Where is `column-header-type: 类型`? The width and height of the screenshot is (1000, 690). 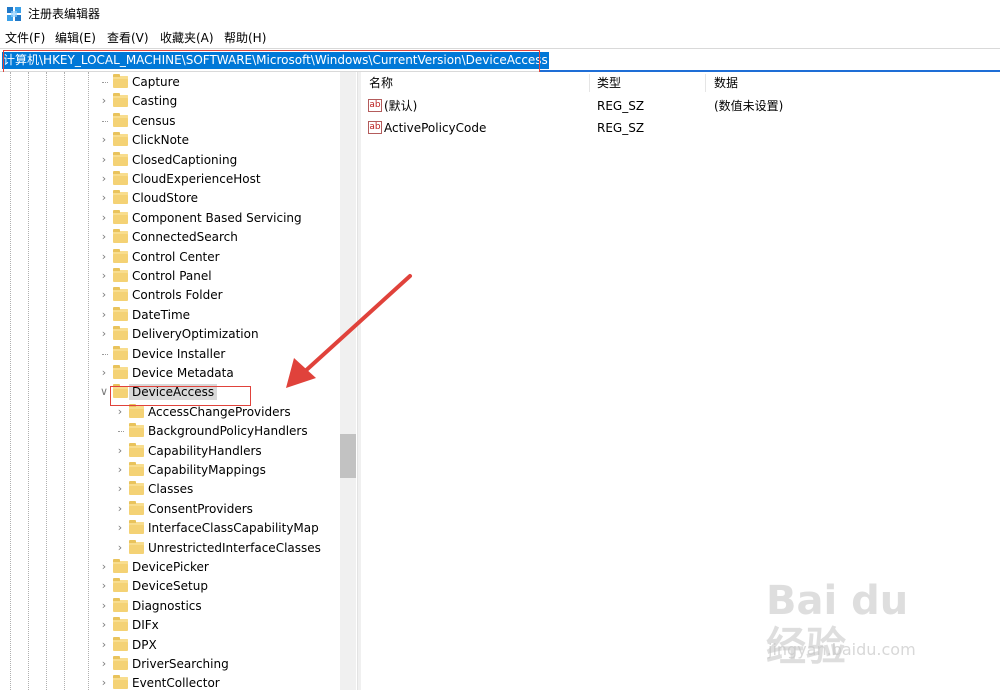 column-header-type: 类型 is located at coordinates (609, 83).